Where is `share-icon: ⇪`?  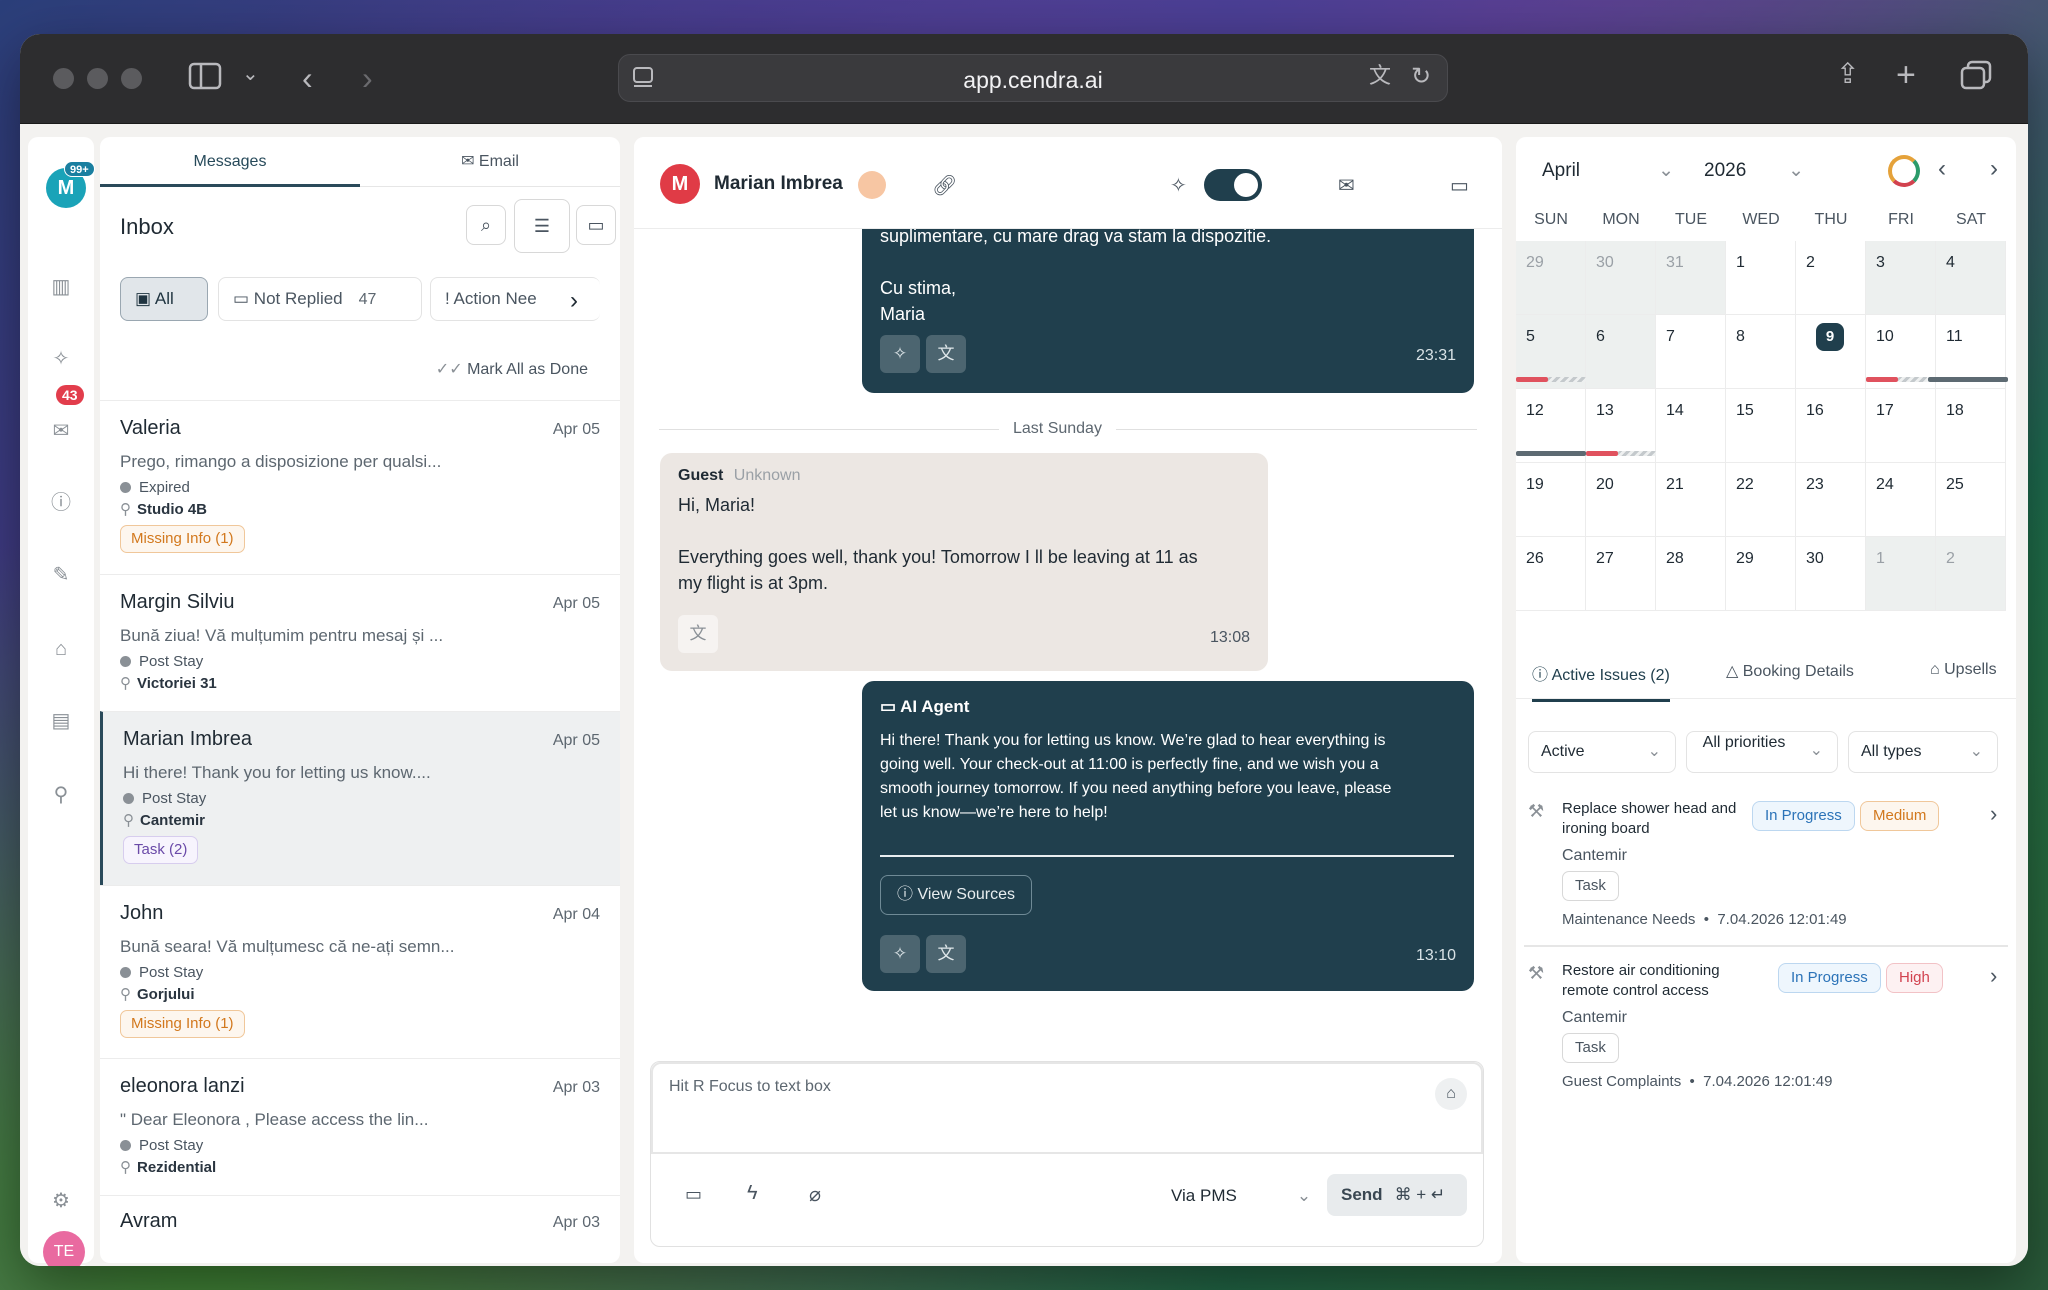 share-icon: ⇪ is located at coordinates (1847, 74).